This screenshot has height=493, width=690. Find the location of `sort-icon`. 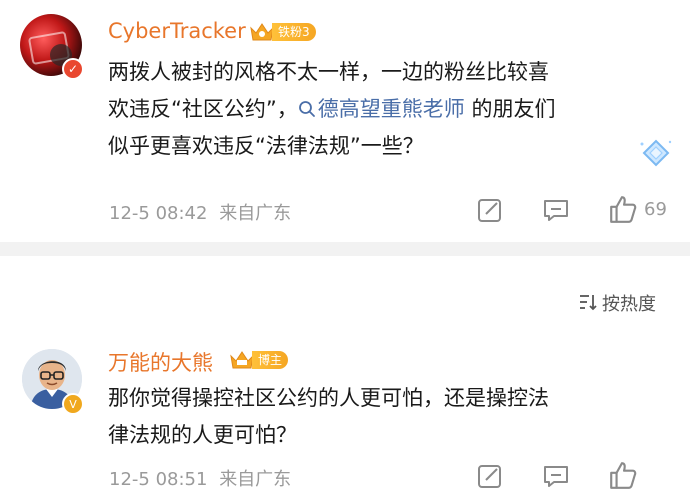

sort-icon is located at coordinates (588, 303).